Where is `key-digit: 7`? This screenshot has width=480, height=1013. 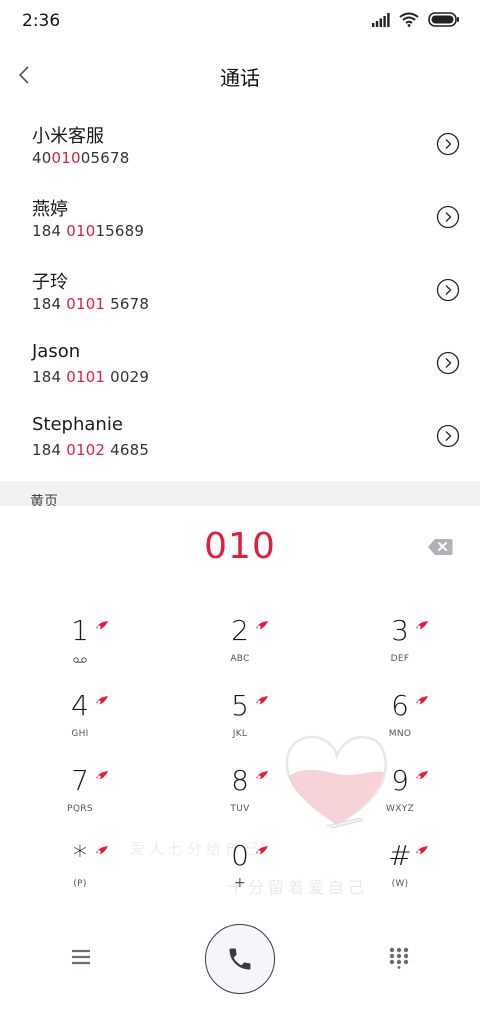
key-digit: 7 is located at coordinates (80, 780).